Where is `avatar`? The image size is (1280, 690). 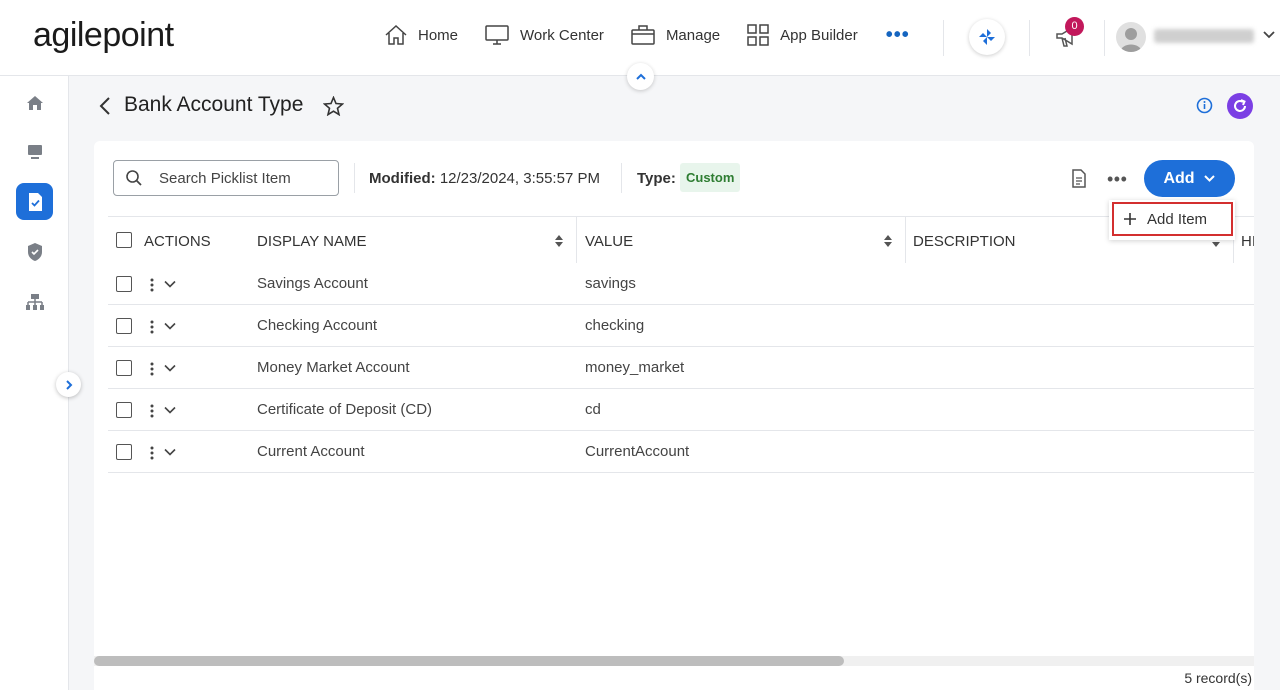
avatar is located at coordinates (1131, 37).